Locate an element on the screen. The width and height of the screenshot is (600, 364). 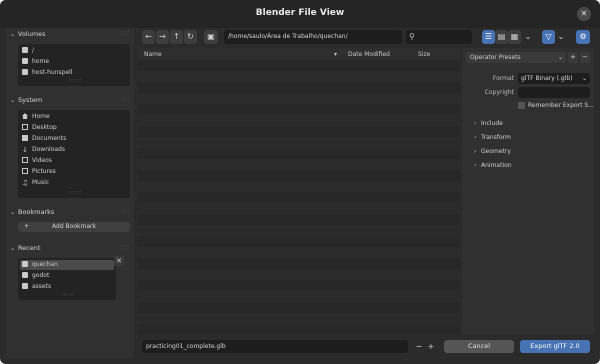
volume-item-host-hunspell: host-hunspell is located at coordinates (47, 74).